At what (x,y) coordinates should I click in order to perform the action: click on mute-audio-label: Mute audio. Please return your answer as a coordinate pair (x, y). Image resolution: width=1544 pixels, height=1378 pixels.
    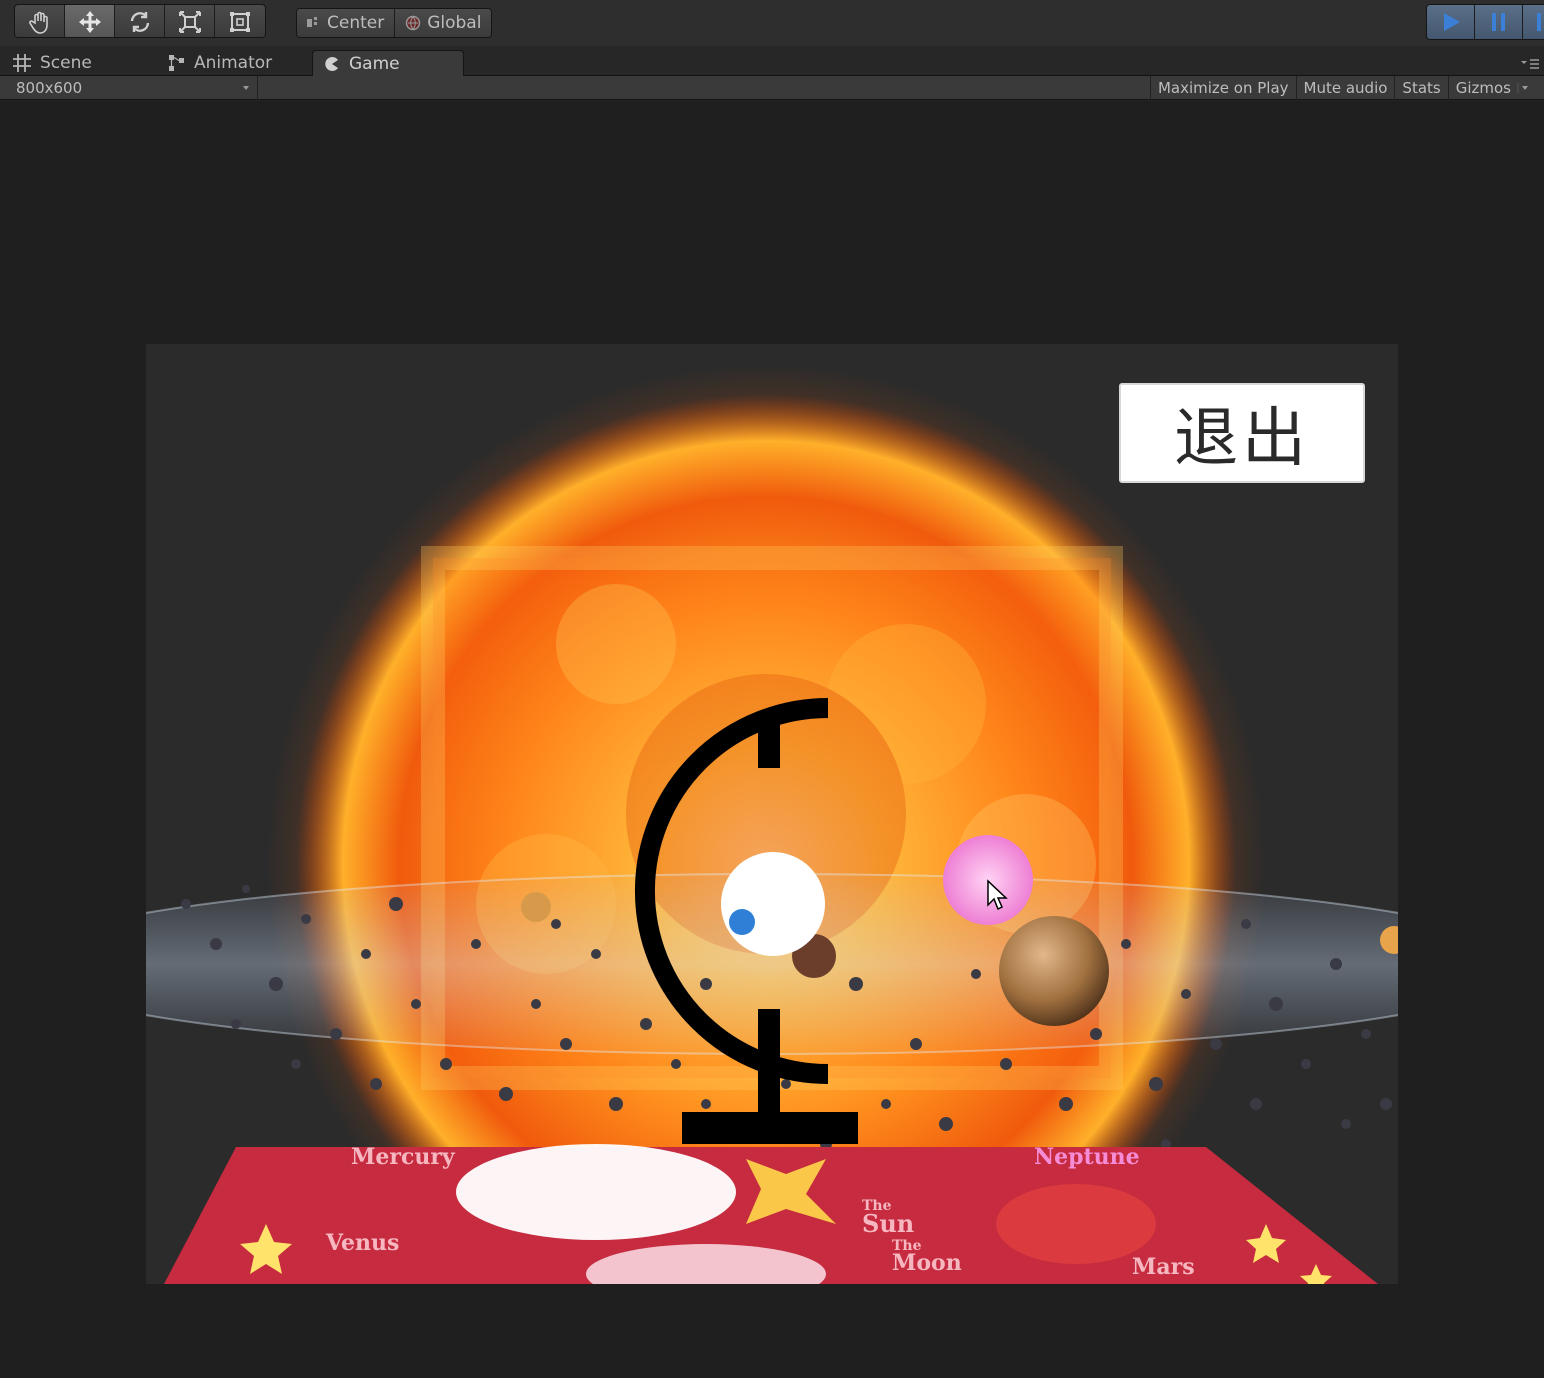
    Looking at the image, I should click on (1345, 88).